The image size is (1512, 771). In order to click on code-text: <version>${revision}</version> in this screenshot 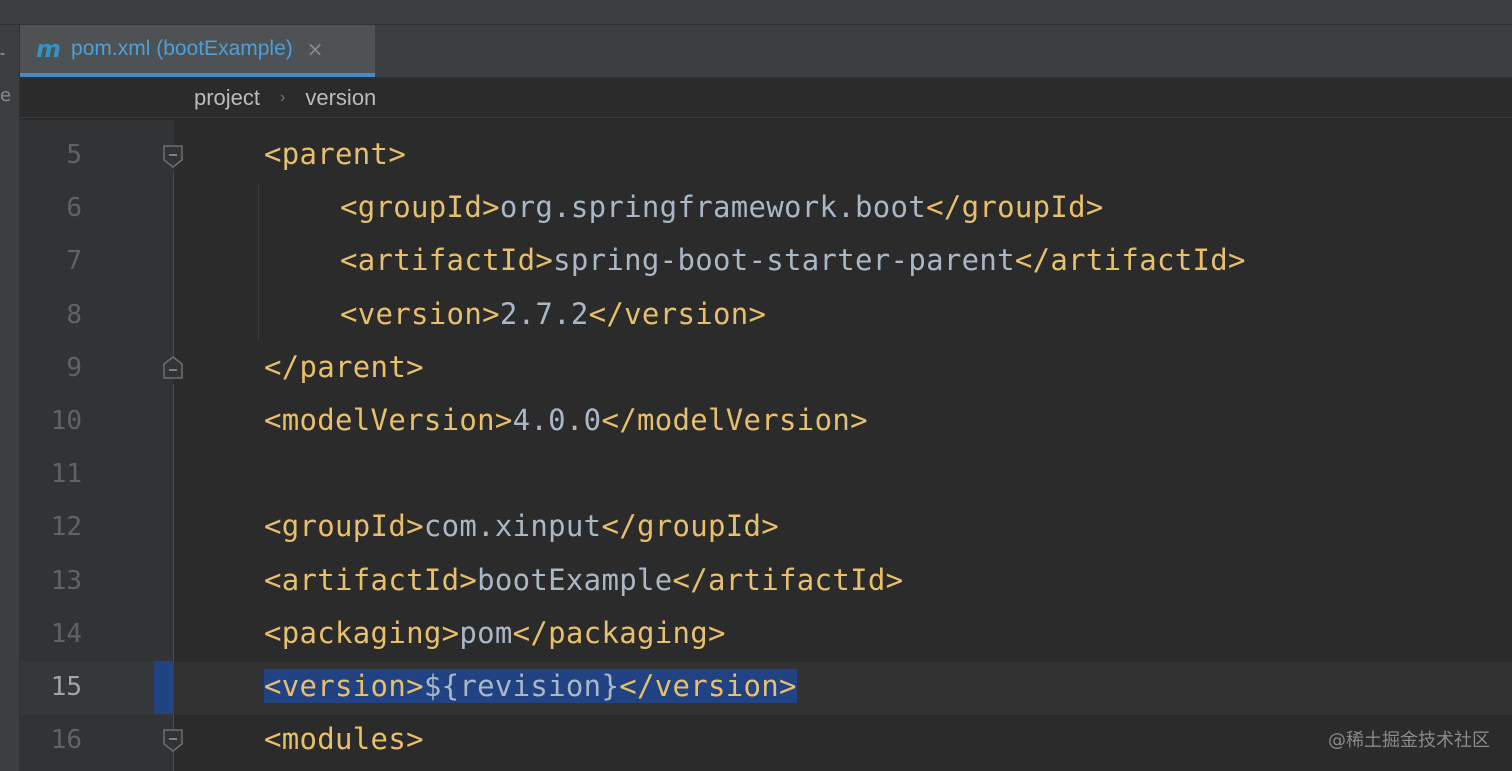, I will do `click(530, 686)`.